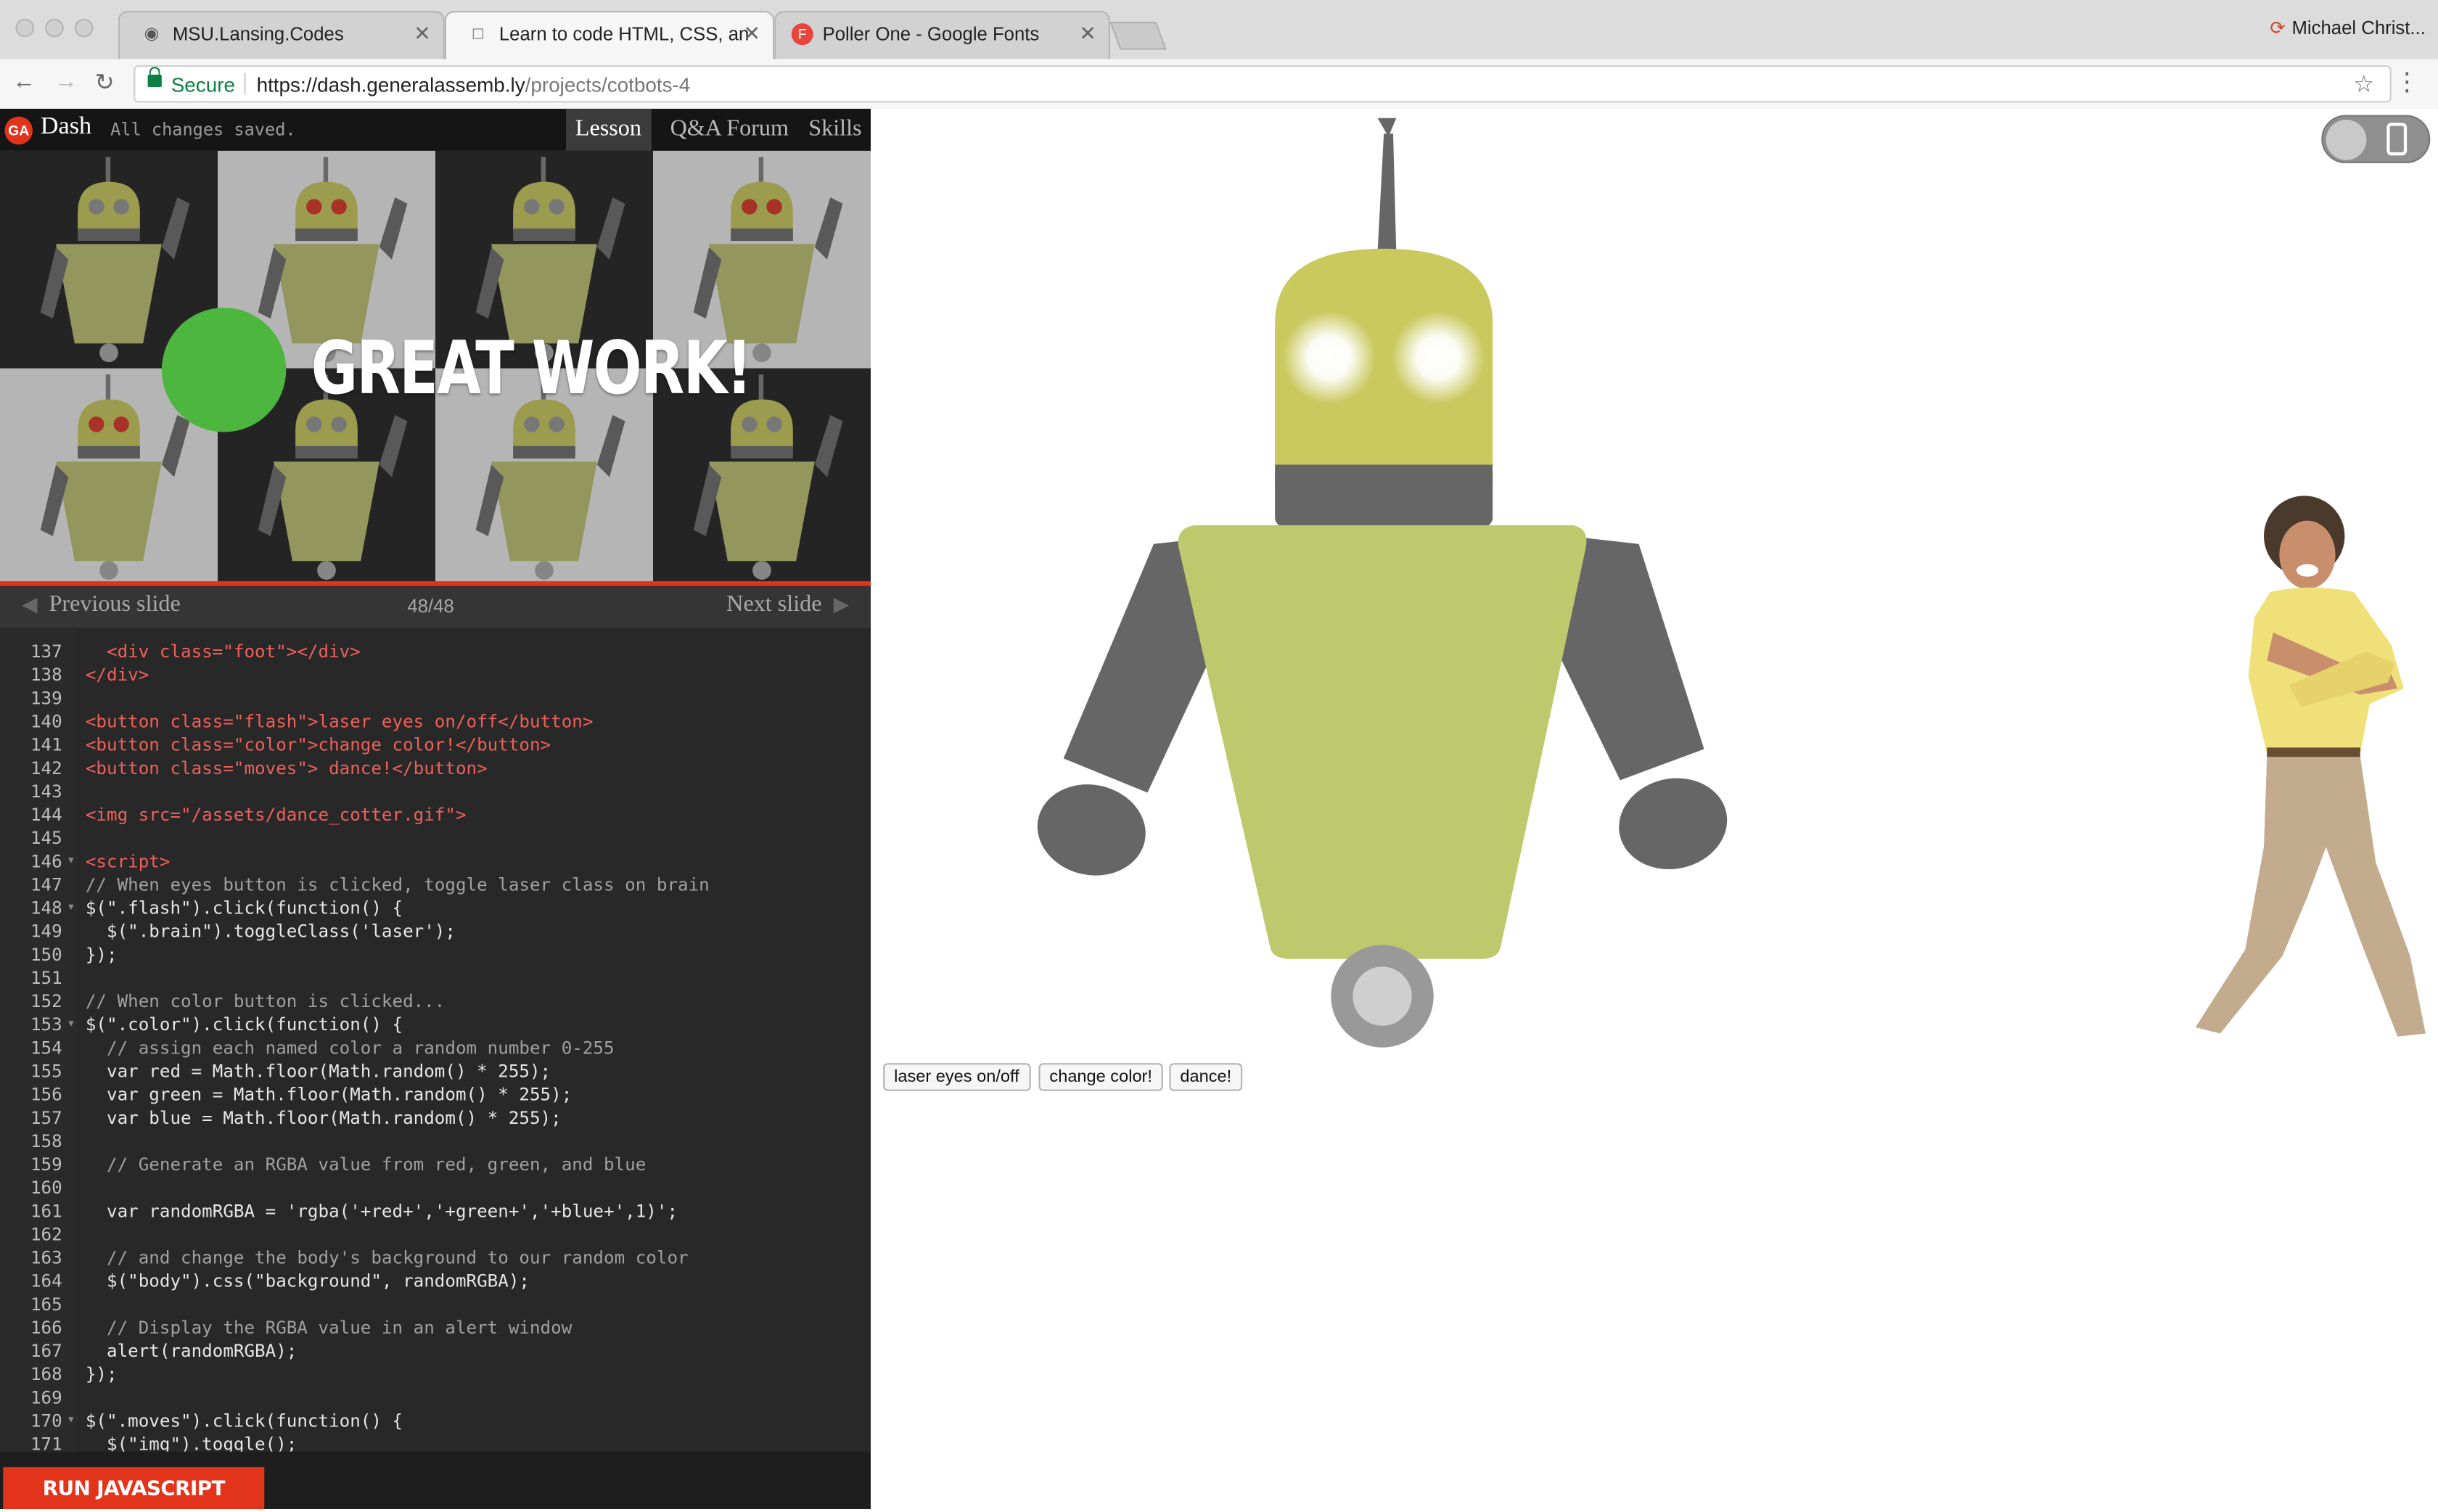  I want to click on code-line: 171 $("img").toggle();, so click(435, 1443).